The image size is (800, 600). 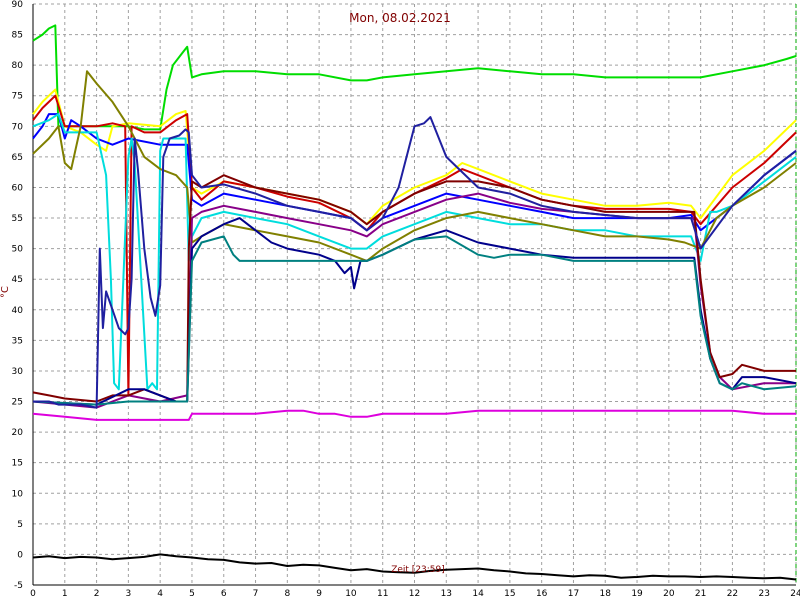 What do you see at coordinates (5, 292) in the screenshot?
I see `y-axis-label: °C` at bounding box center [5, 292].